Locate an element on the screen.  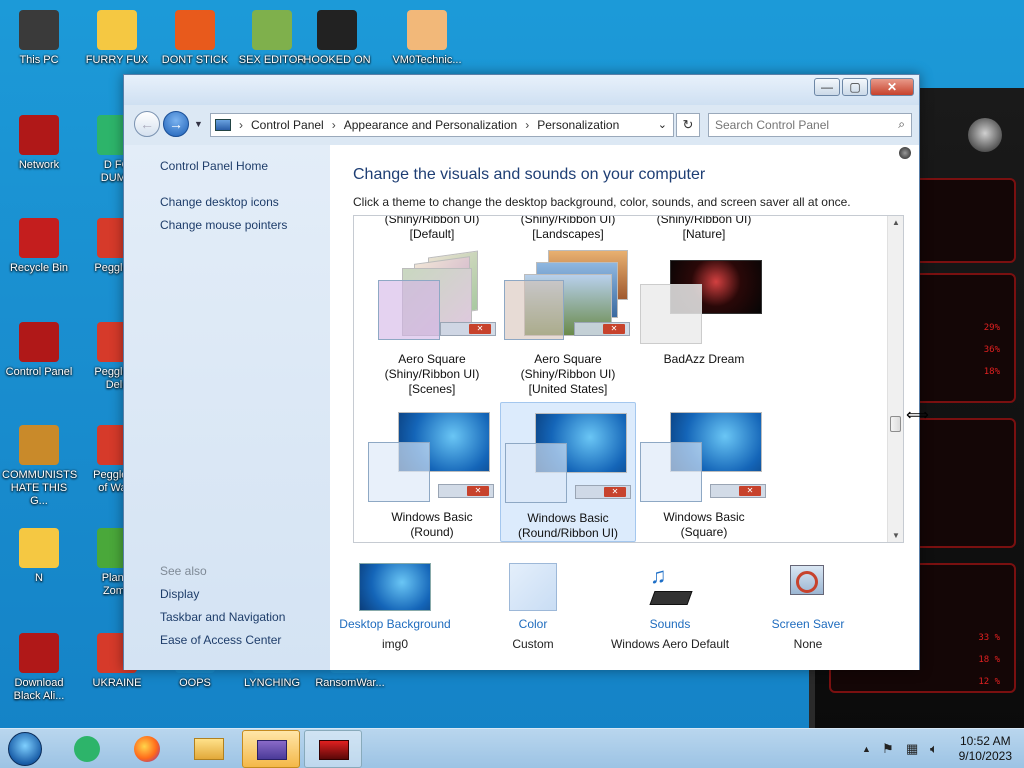
change-mouse-pointers-link: Change mouse pointers is located at coordinates (223, 225).